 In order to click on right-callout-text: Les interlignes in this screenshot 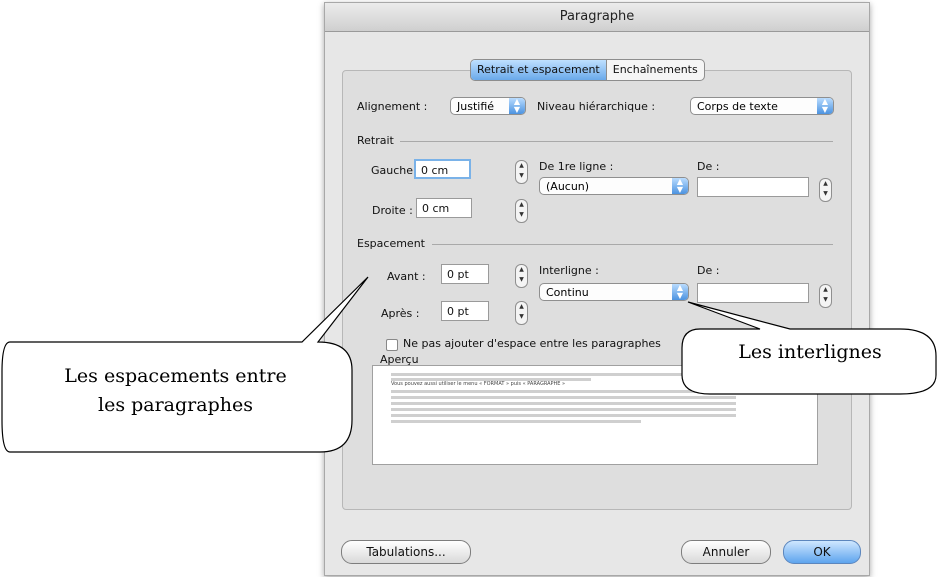, I will do `click(810, 352)`.